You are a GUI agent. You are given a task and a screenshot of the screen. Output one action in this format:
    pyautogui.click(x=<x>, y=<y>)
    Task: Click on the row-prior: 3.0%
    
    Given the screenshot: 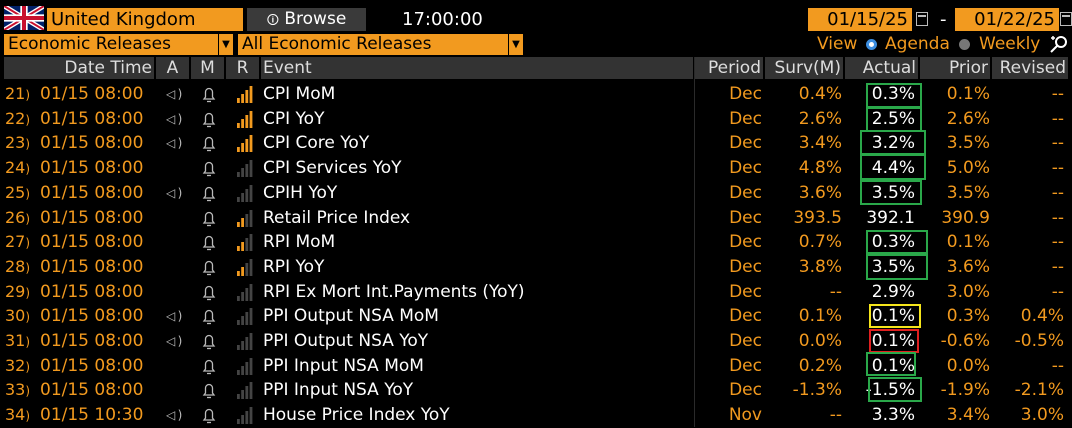 What is the action you would take?
    pyautogui.click(x=968, y=291)
    